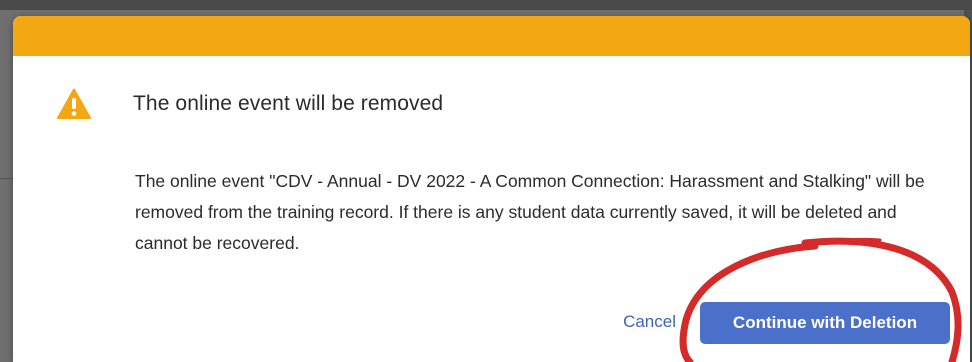 The image size is (972, 362). Describe the element at coordinates (649, 322) in the screenshot. I see `cancel-button: Cancel` at that location.